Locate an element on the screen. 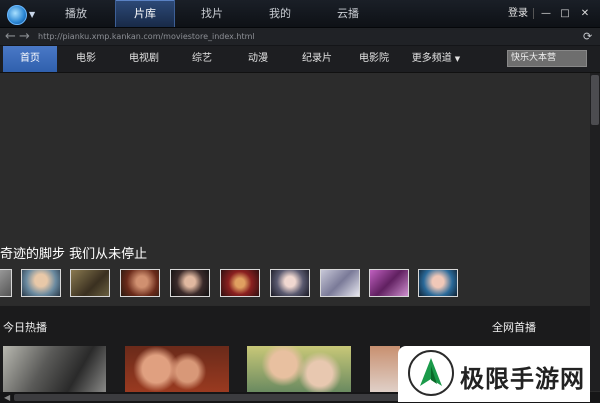  forward-arrow-icon: → is located at coordinates (24, 36).